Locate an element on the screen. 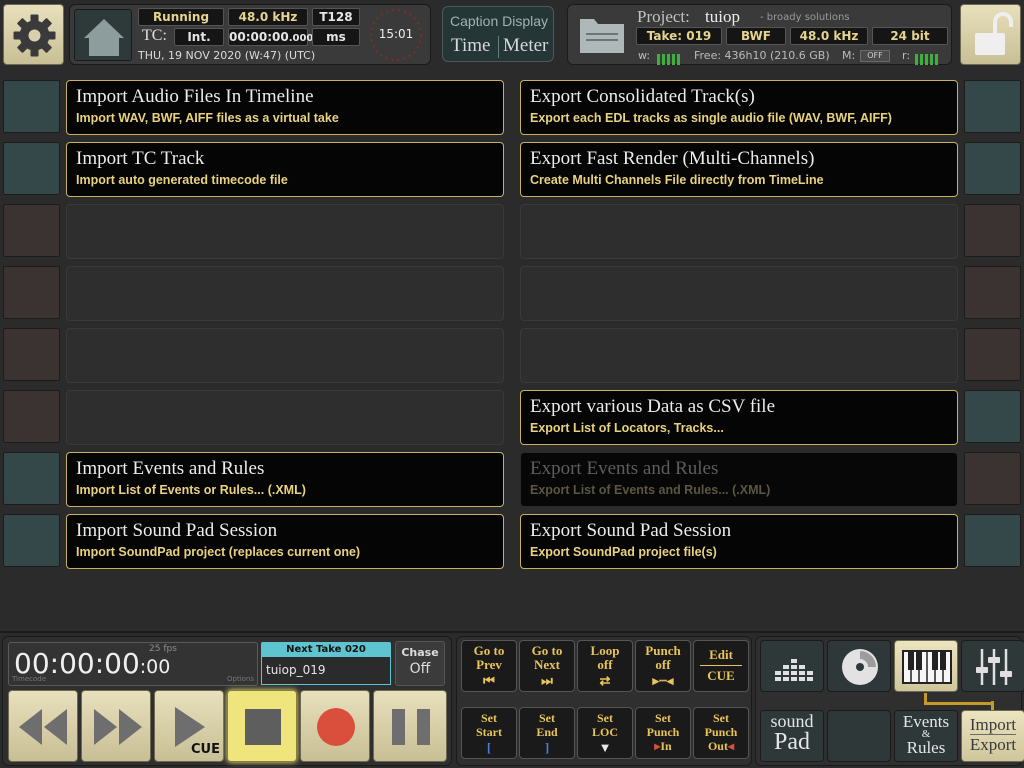 This screenshot has height=768, width=1024. set-start-button: Set Start [ is located at coordinates (489, 733).